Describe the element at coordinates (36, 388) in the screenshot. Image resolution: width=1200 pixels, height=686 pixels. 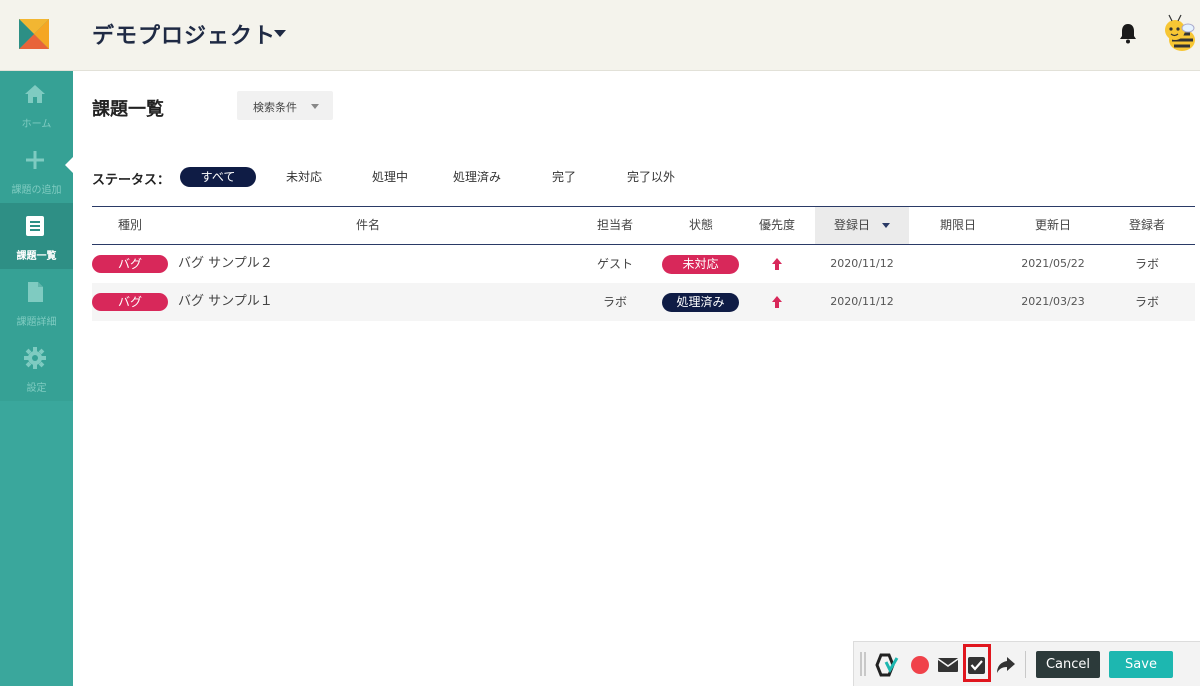
I see `sidebar-item-label: 設定` at that location.